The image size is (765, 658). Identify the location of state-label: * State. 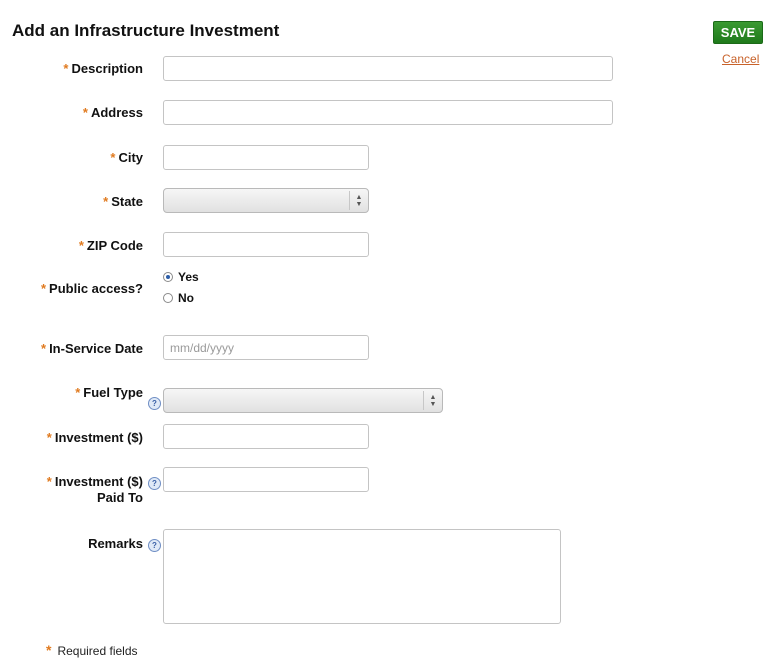
(123, 201).